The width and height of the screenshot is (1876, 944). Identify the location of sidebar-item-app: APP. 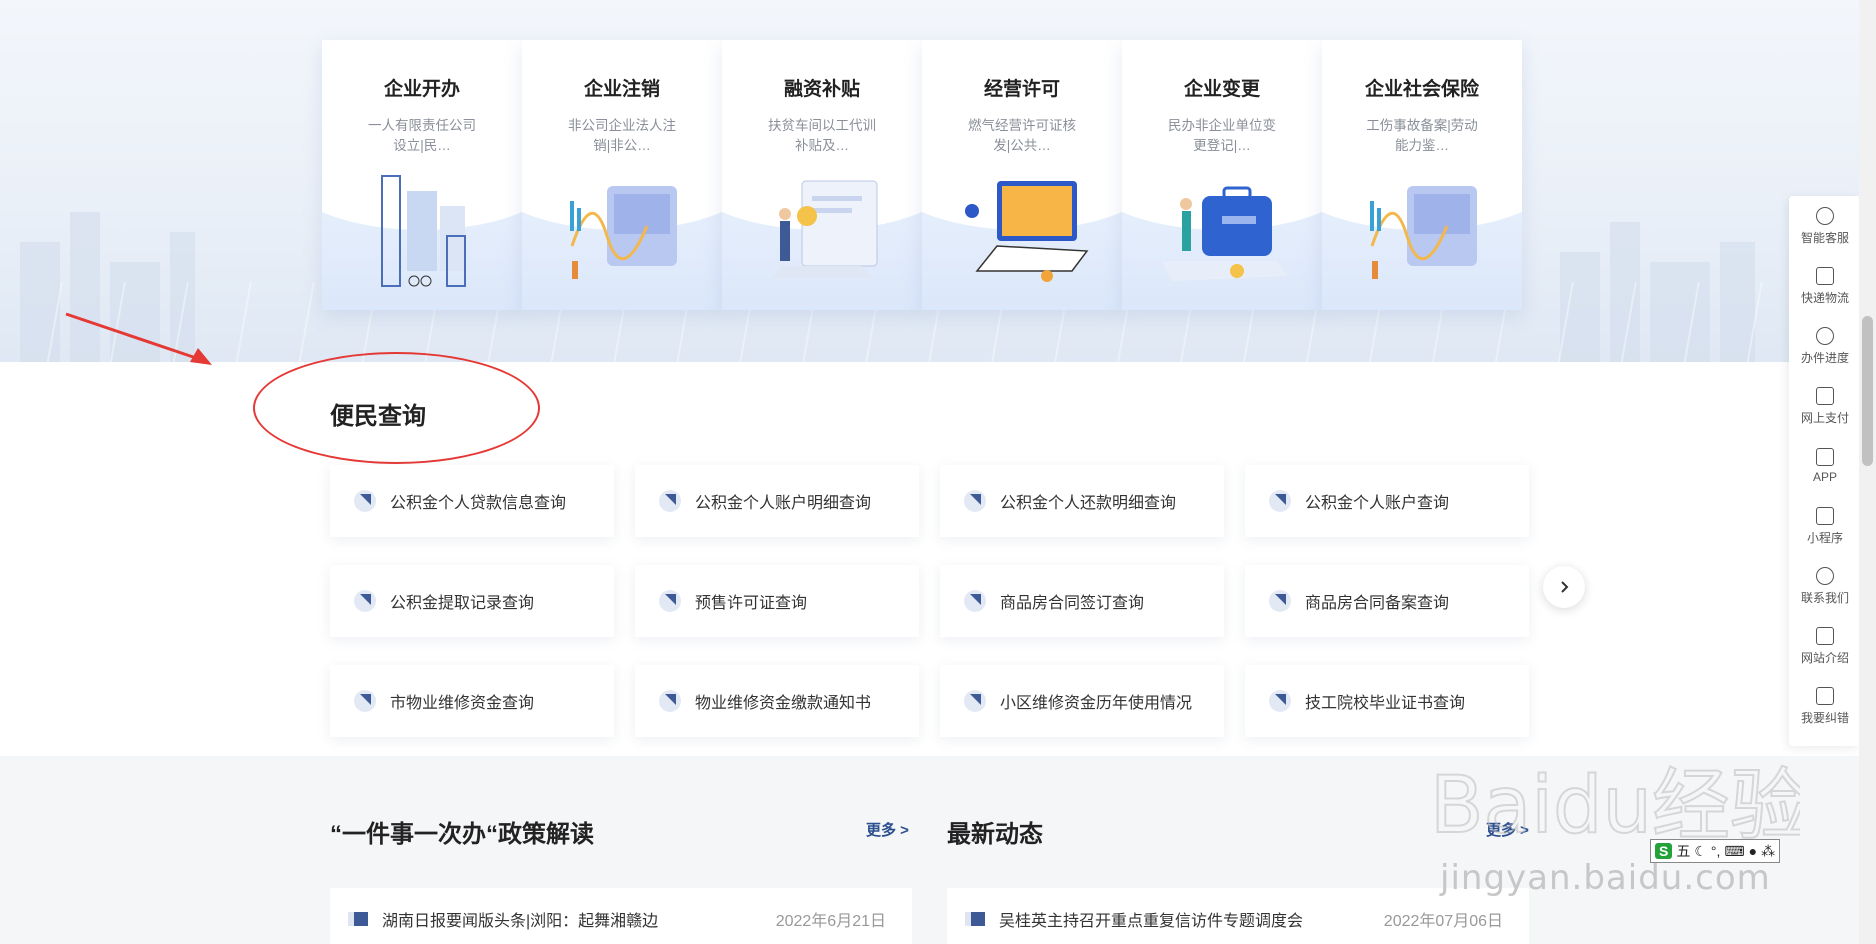
(1825, 466).